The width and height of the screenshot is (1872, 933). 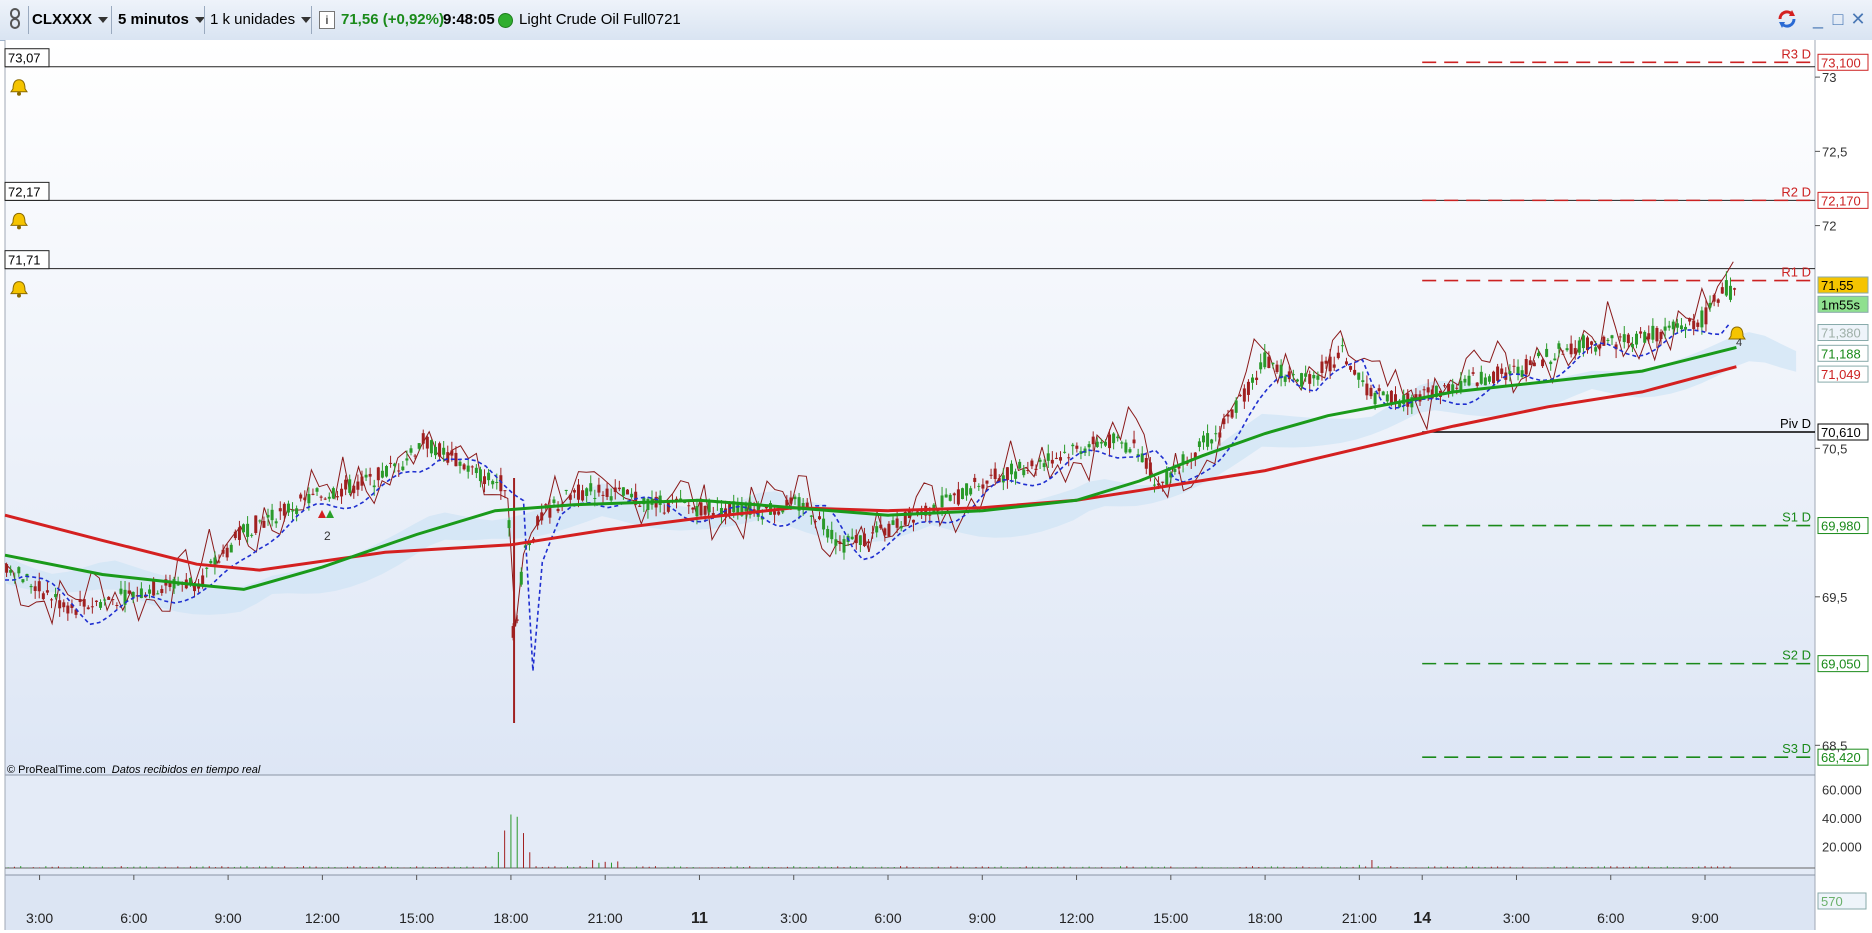 What do you see at coordinates (1837, 285) in the screenshot?
I see `price-tag-label: 71,55` at bounding box center [1837, 285].